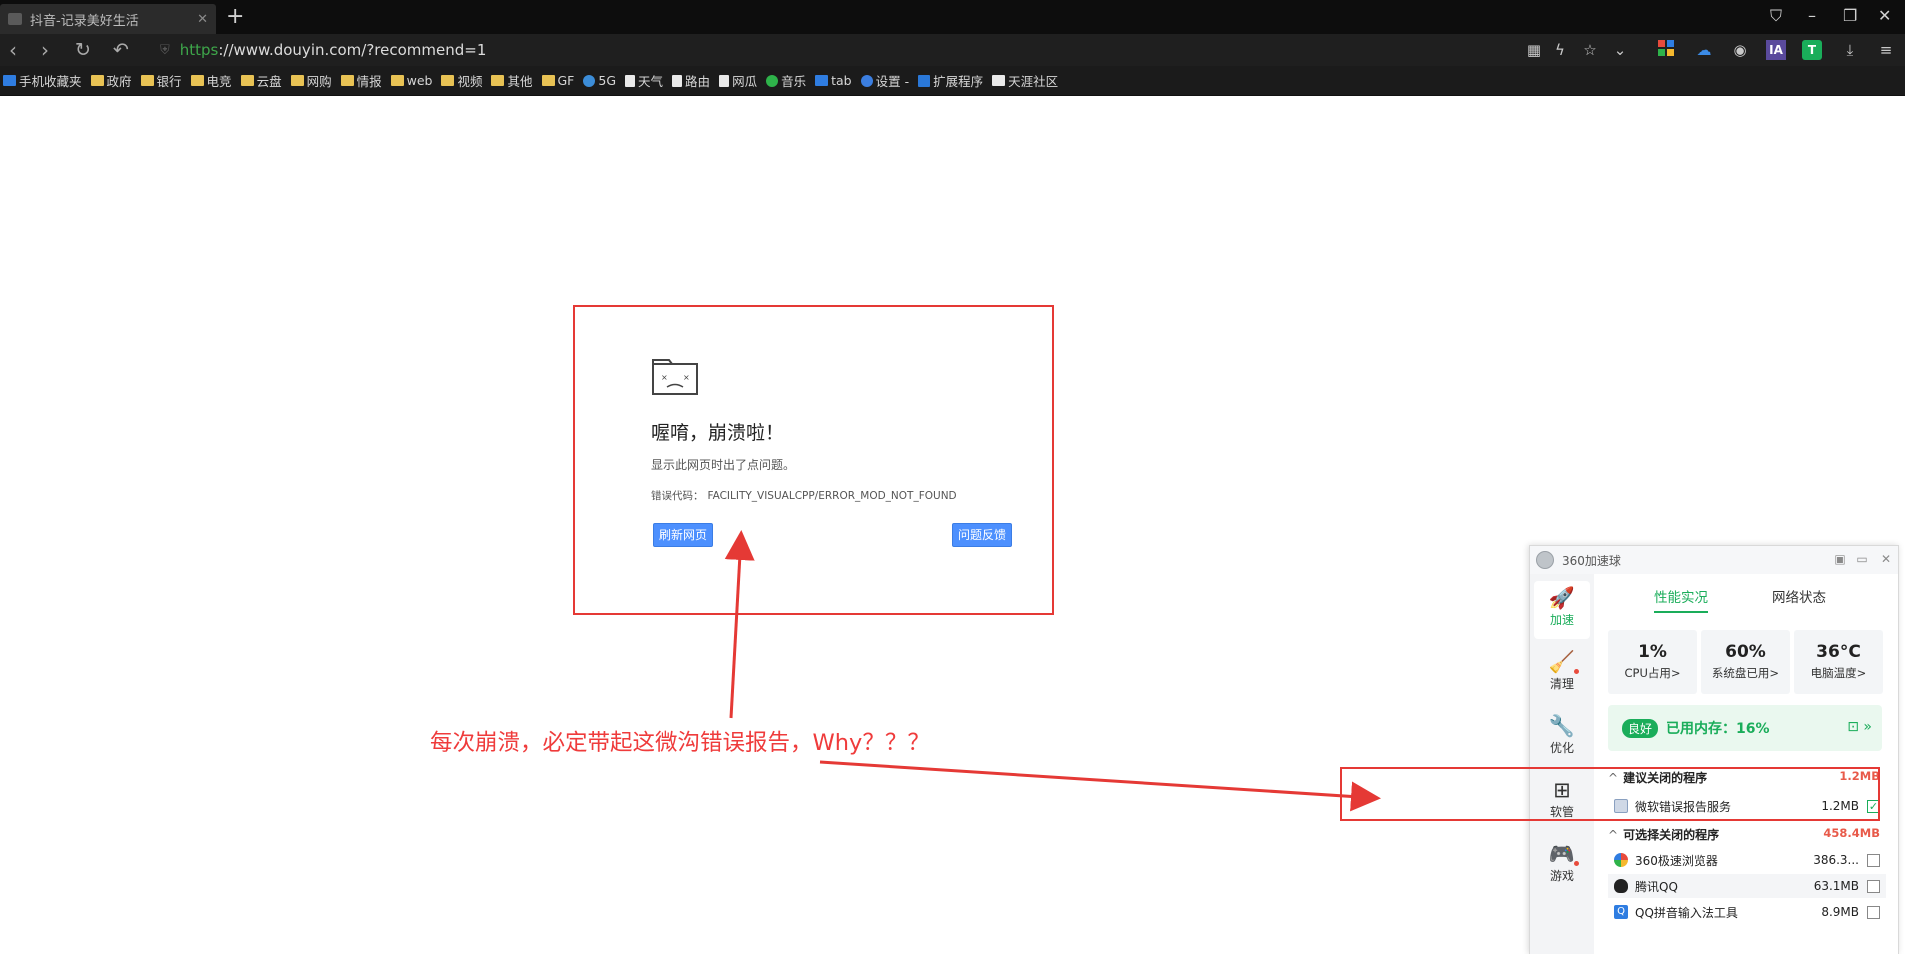  I want to click on optional-close-header: ^ 可选择关闭的程序, so click(1663, 834).